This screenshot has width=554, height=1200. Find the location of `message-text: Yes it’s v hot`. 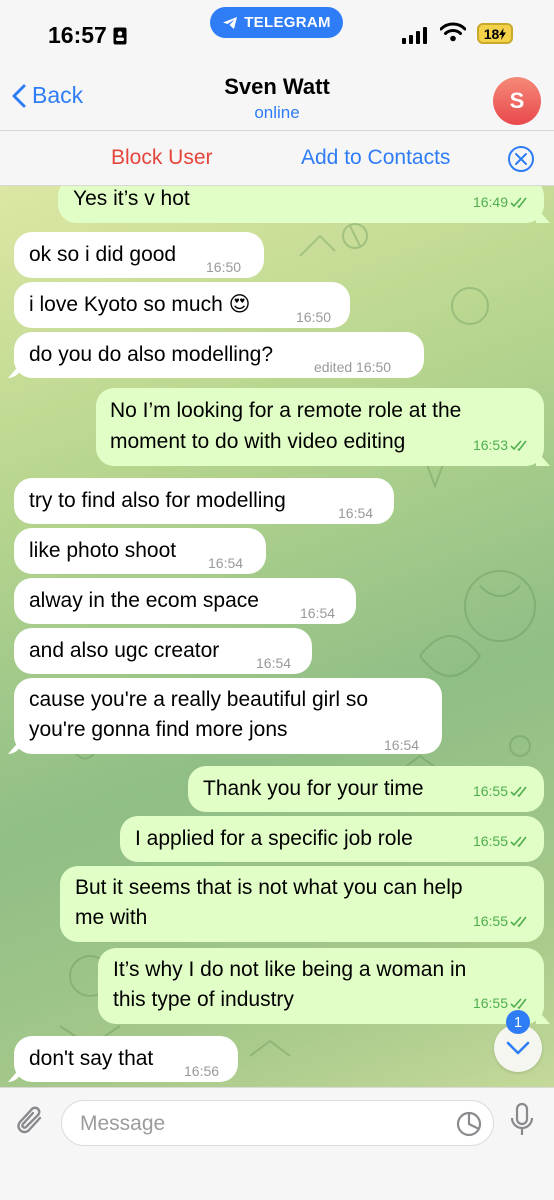

message-text: Yes it’s v hot is located at coordinates (131, 198).